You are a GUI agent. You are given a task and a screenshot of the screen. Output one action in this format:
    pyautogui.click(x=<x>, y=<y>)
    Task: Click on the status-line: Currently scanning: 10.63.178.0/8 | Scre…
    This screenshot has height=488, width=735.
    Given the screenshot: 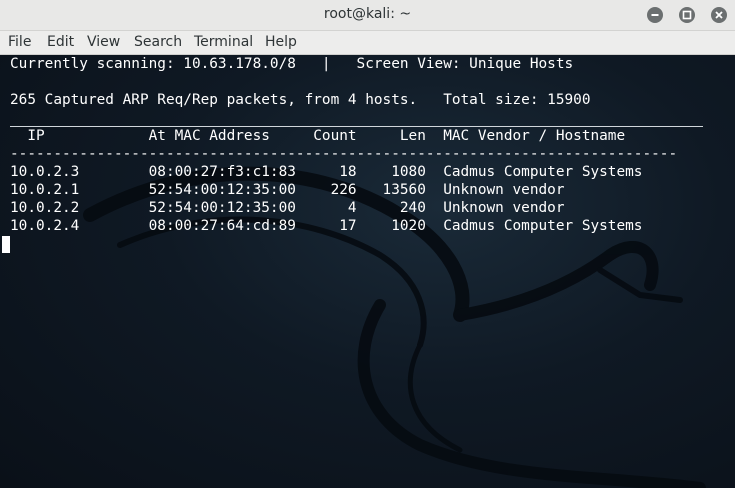 What is the action you would take?
    pyautogui.click(x=292, y=64)
    